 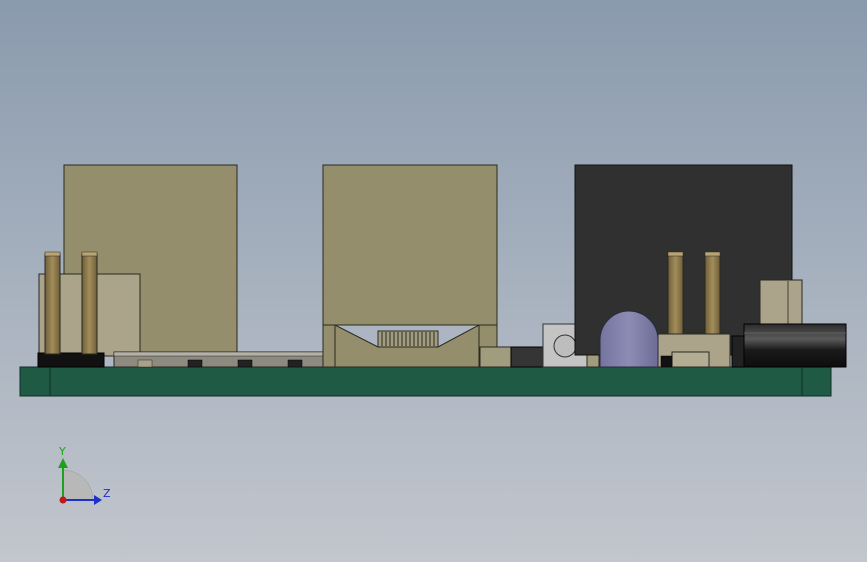 What do you see at coordinates (107, 493) in the screenshot?
I see `triad-z-label: Z` at bounding box center [107, 493].